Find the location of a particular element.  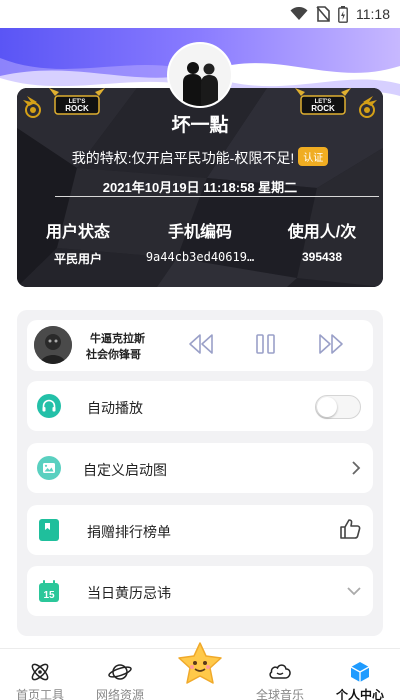

bottom-tab-bar: 首页工具 网络资源 全球音乐 个人中心 is located at coordinates (200, 671).